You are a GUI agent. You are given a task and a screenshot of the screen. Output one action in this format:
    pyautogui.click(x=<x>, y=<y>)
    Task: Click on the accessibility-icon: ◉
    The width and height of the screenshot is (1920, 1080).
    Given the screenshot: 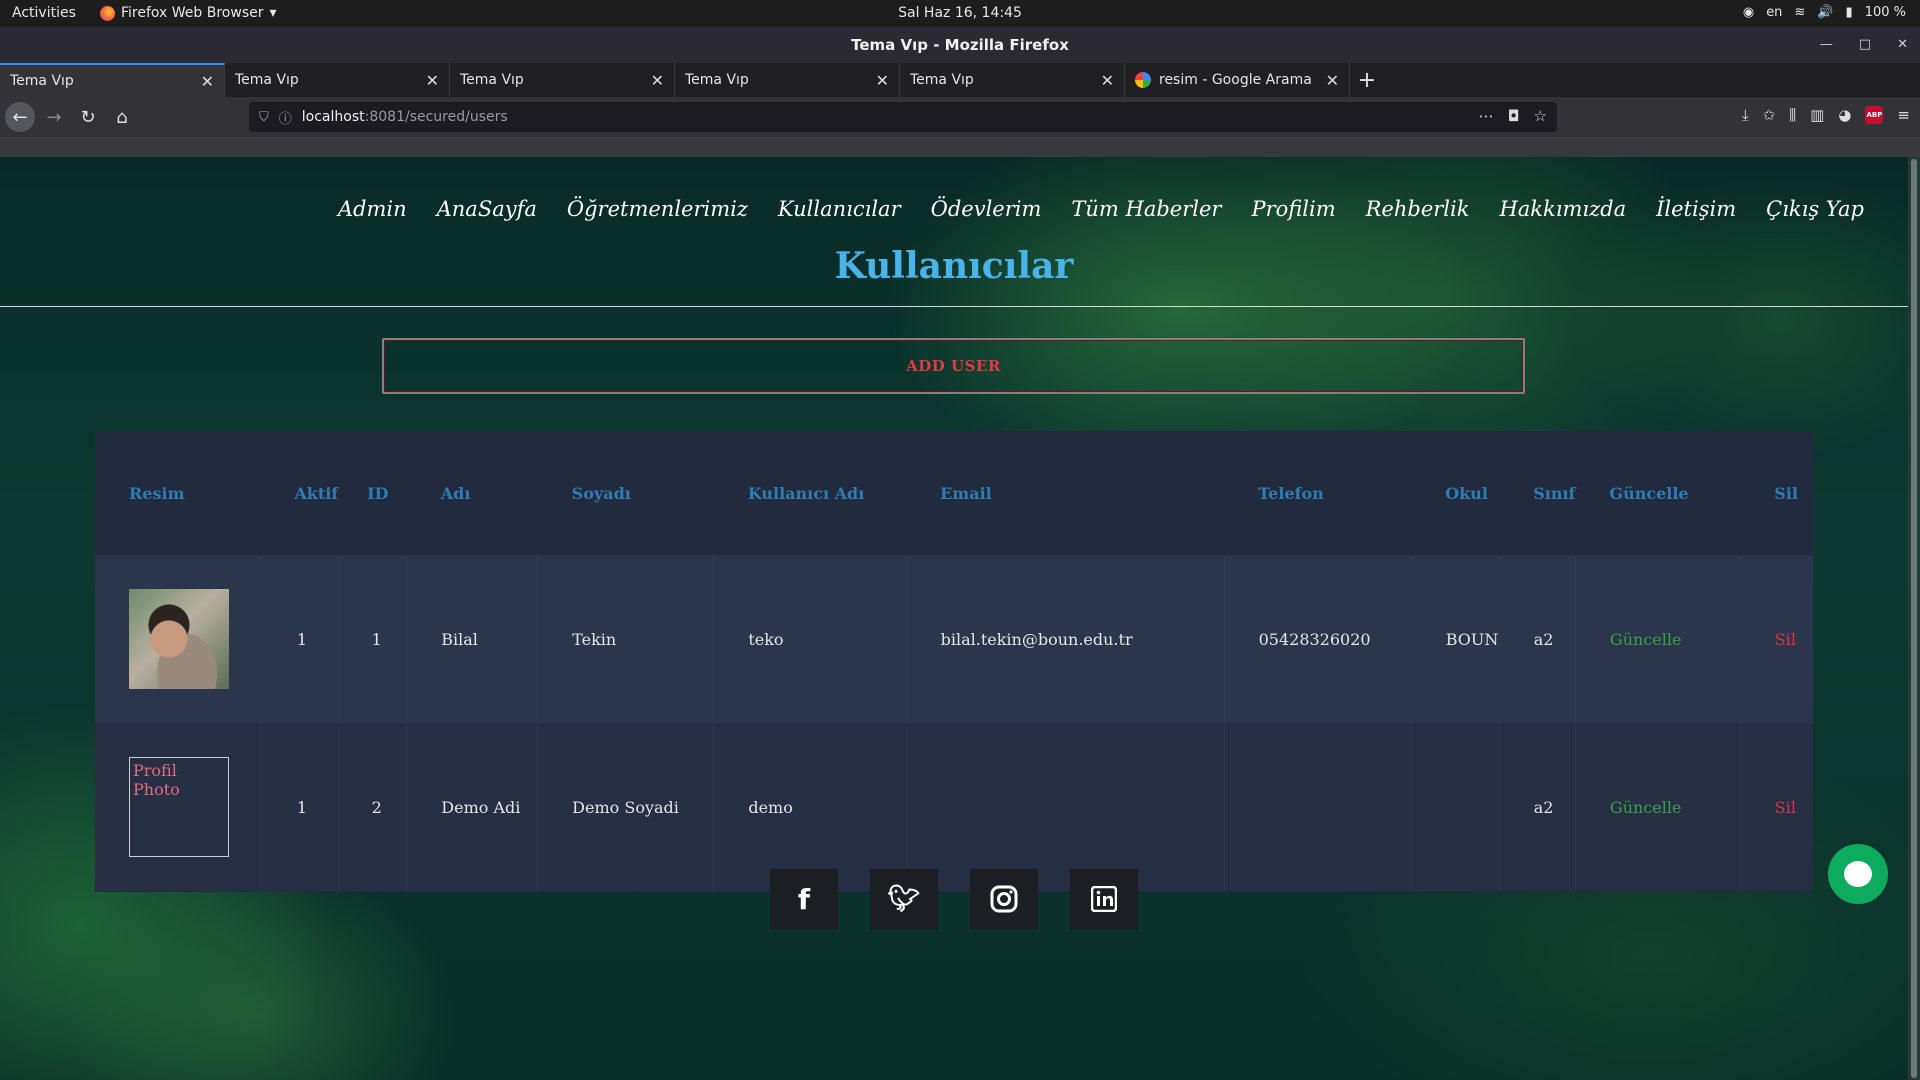 What is the action you would take?
    pyautogui.click(x=1748, y=12)
    